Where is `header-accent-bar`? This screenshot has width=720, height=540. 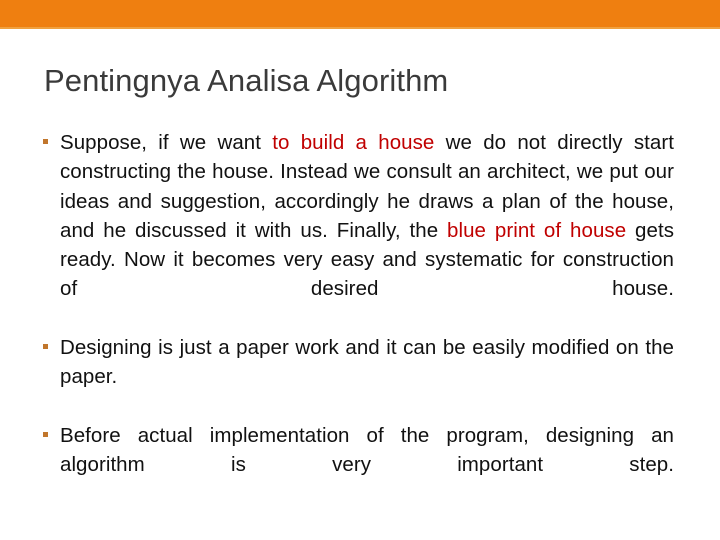
header-accent-bar is located at coordinates (360, 13).